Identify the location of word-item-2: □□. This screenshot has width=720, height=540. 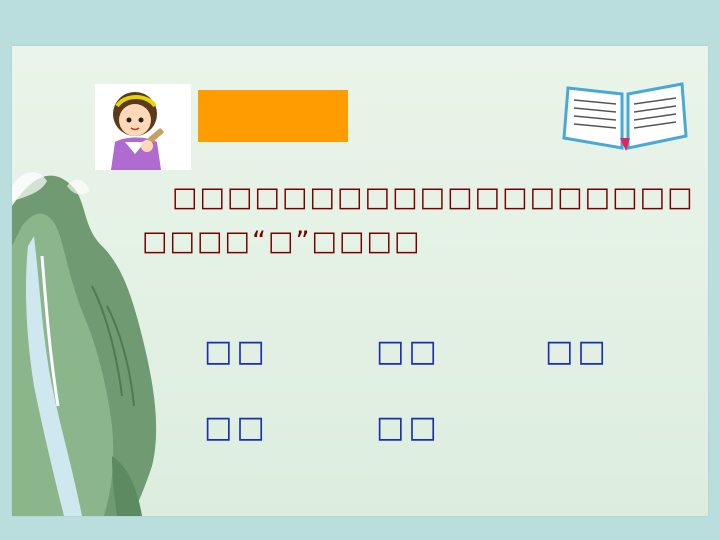
(408, 351).